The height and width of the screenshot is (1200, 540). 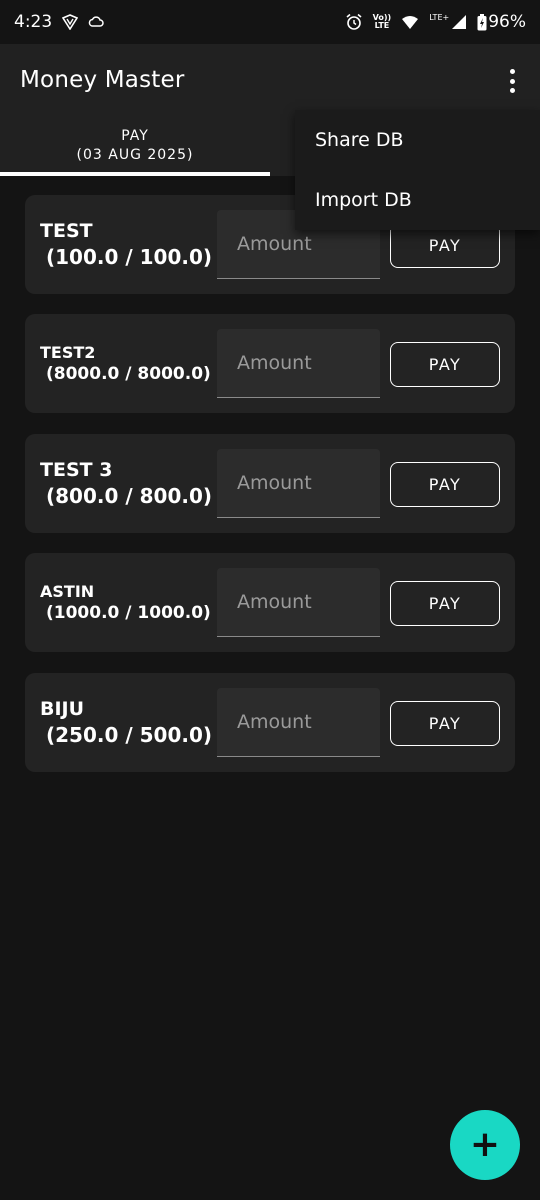 I want to click on item-label: TEST 3 (800.0 / 800.0), so click(x=130, y=483).